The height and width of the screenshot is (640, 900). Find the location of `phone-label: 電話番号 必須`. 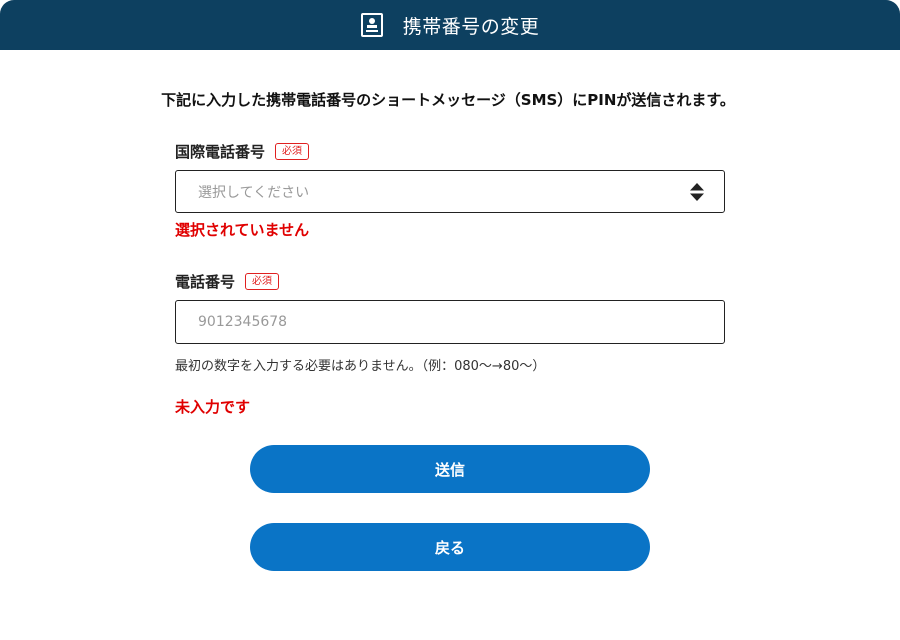

phone-label: 電話番号 必須 is located at coordinates (227, 281).